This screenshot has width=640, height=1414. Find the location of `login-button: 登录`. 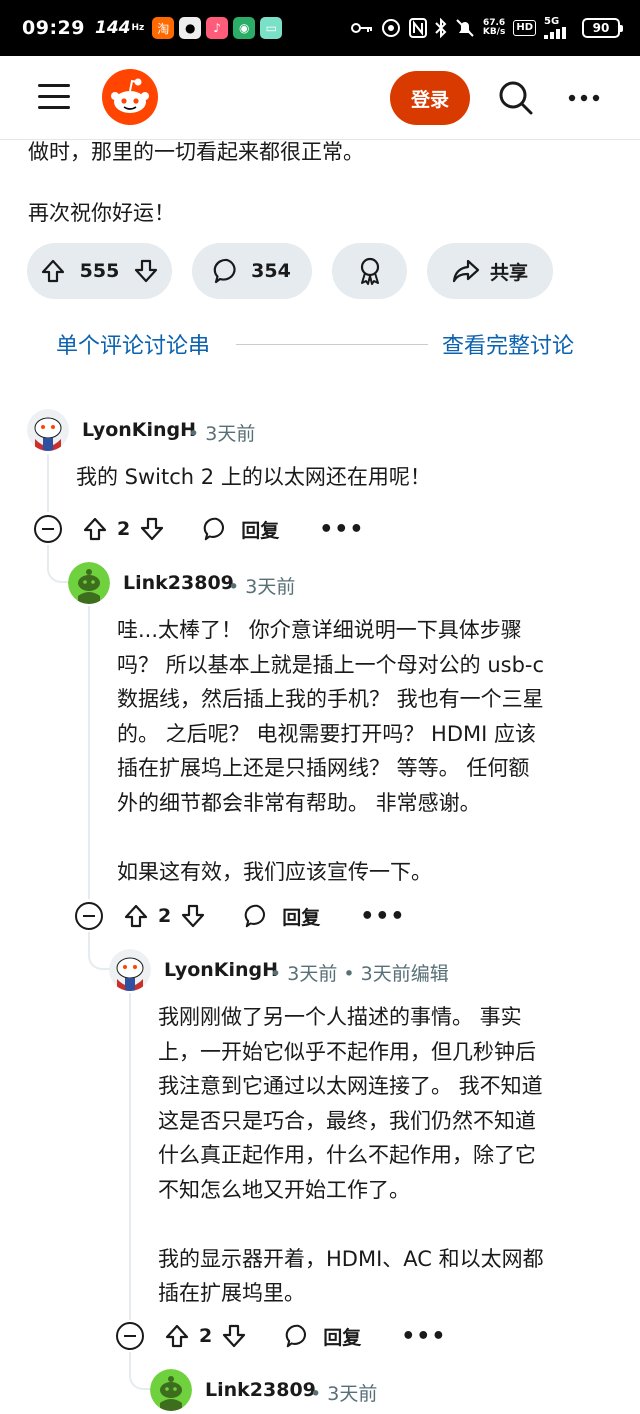

login-button: 登录 is located at coordinates (430, 98).